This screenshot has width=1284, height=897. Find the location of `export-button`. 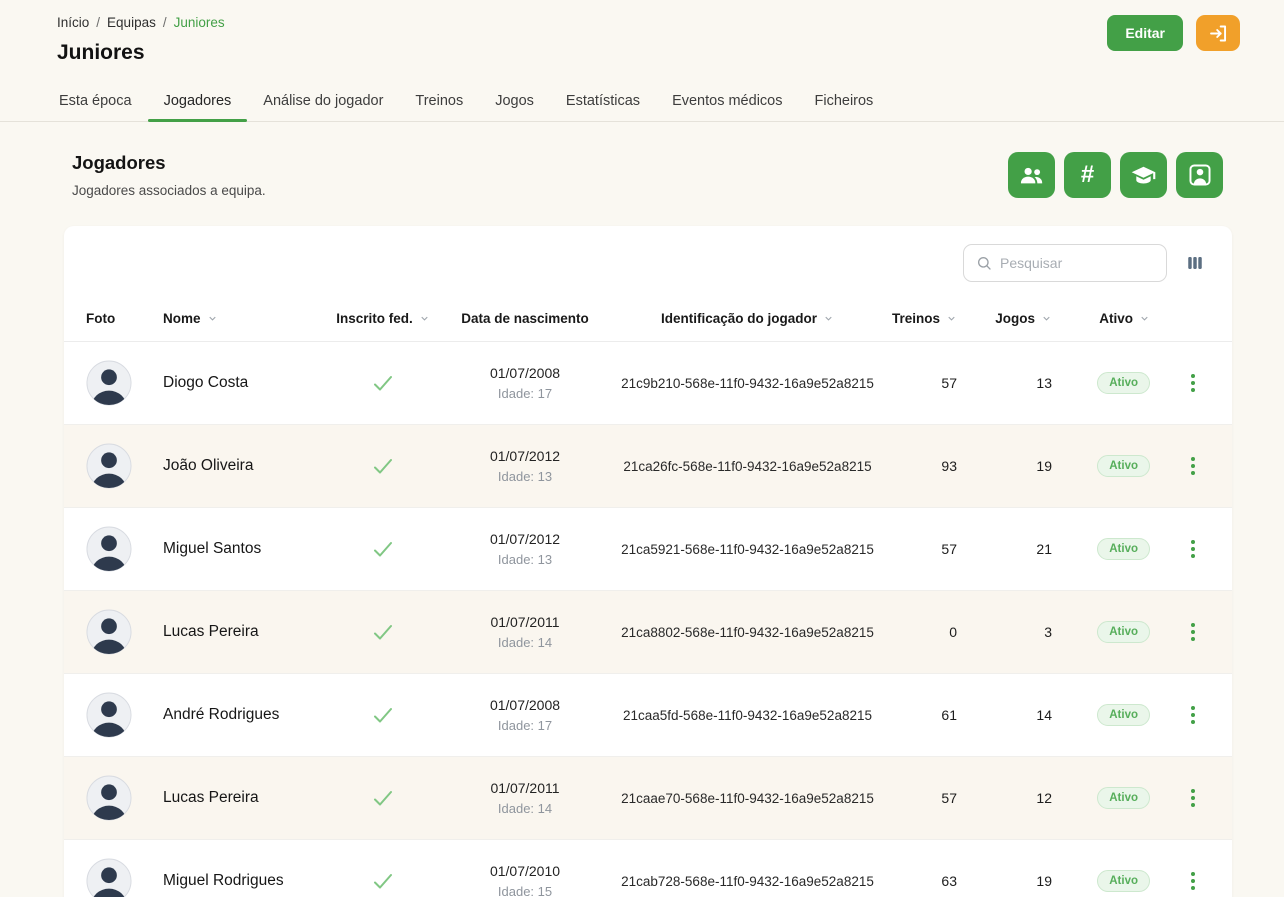

export-button is located at coordinates (1218, 33).